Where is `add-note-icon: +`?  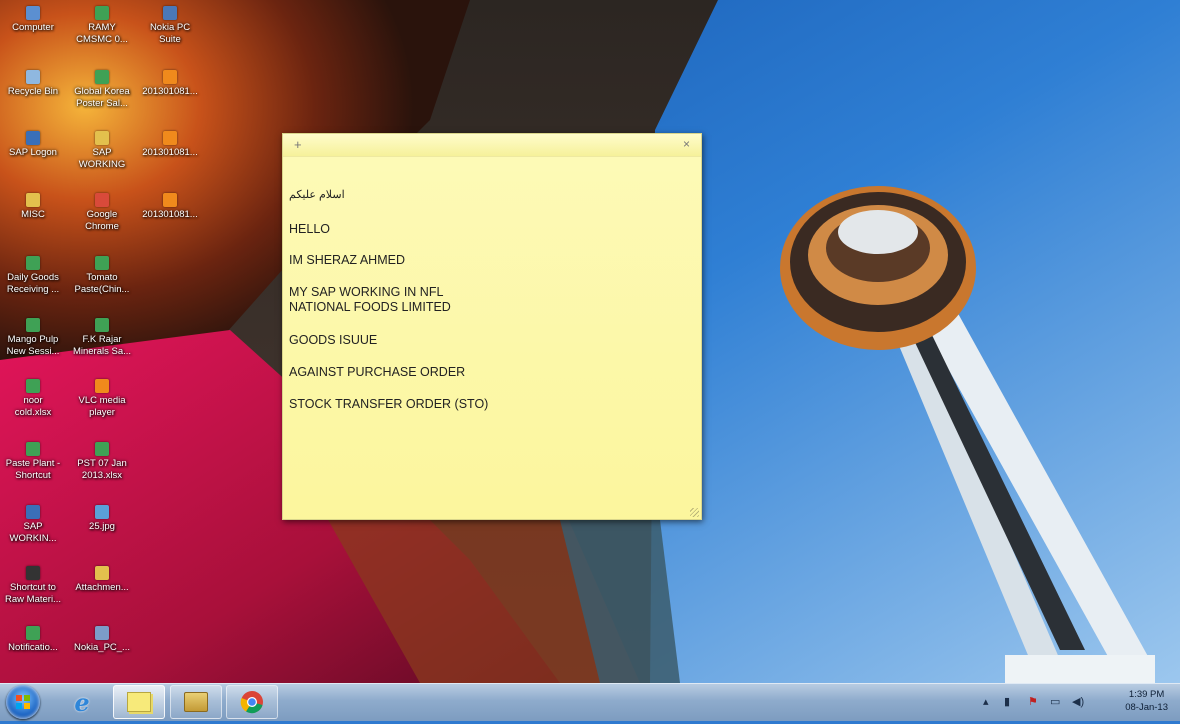
add-note-icon: + is located at coordinates (298, 144).